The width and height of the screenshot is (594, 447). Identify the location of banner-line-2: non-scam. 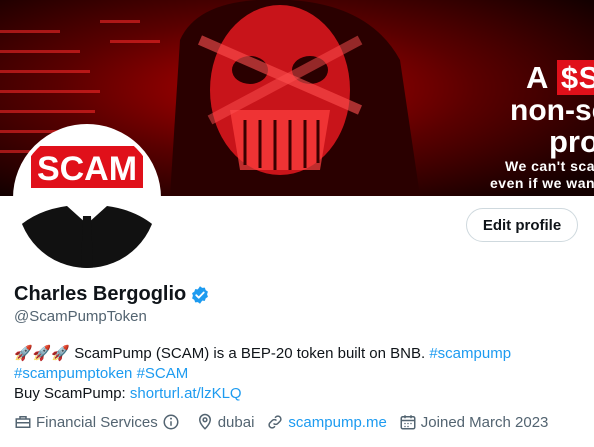
(552, 110).